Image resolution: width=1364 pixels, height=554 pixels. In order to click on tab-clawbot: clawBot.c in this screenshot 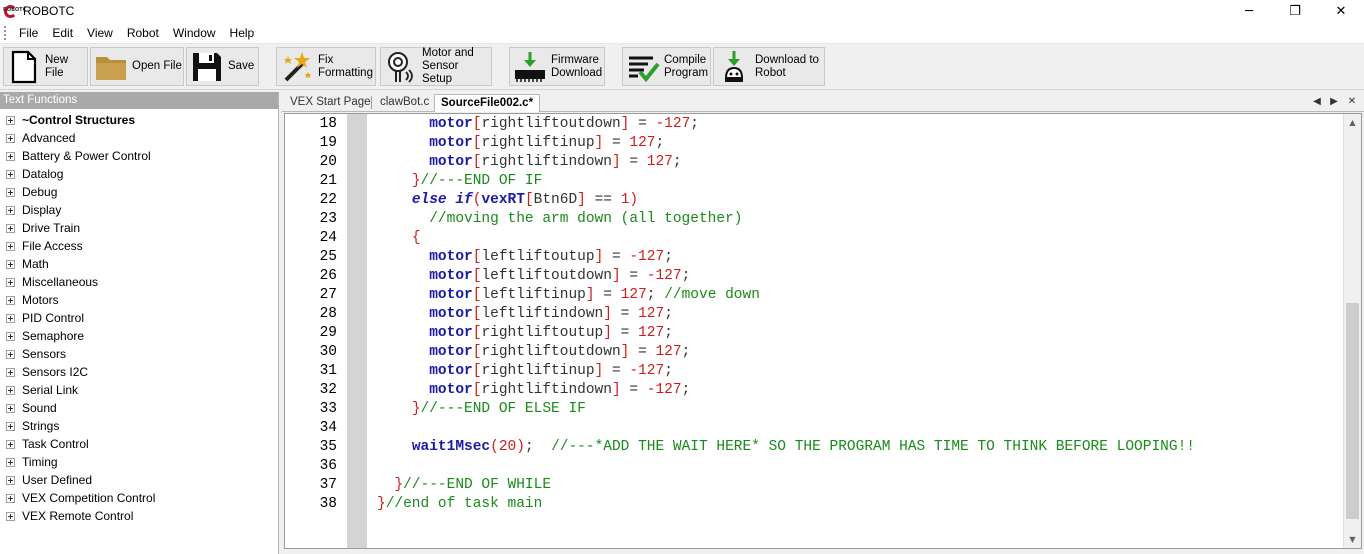, I will do `click(404, 103)`.